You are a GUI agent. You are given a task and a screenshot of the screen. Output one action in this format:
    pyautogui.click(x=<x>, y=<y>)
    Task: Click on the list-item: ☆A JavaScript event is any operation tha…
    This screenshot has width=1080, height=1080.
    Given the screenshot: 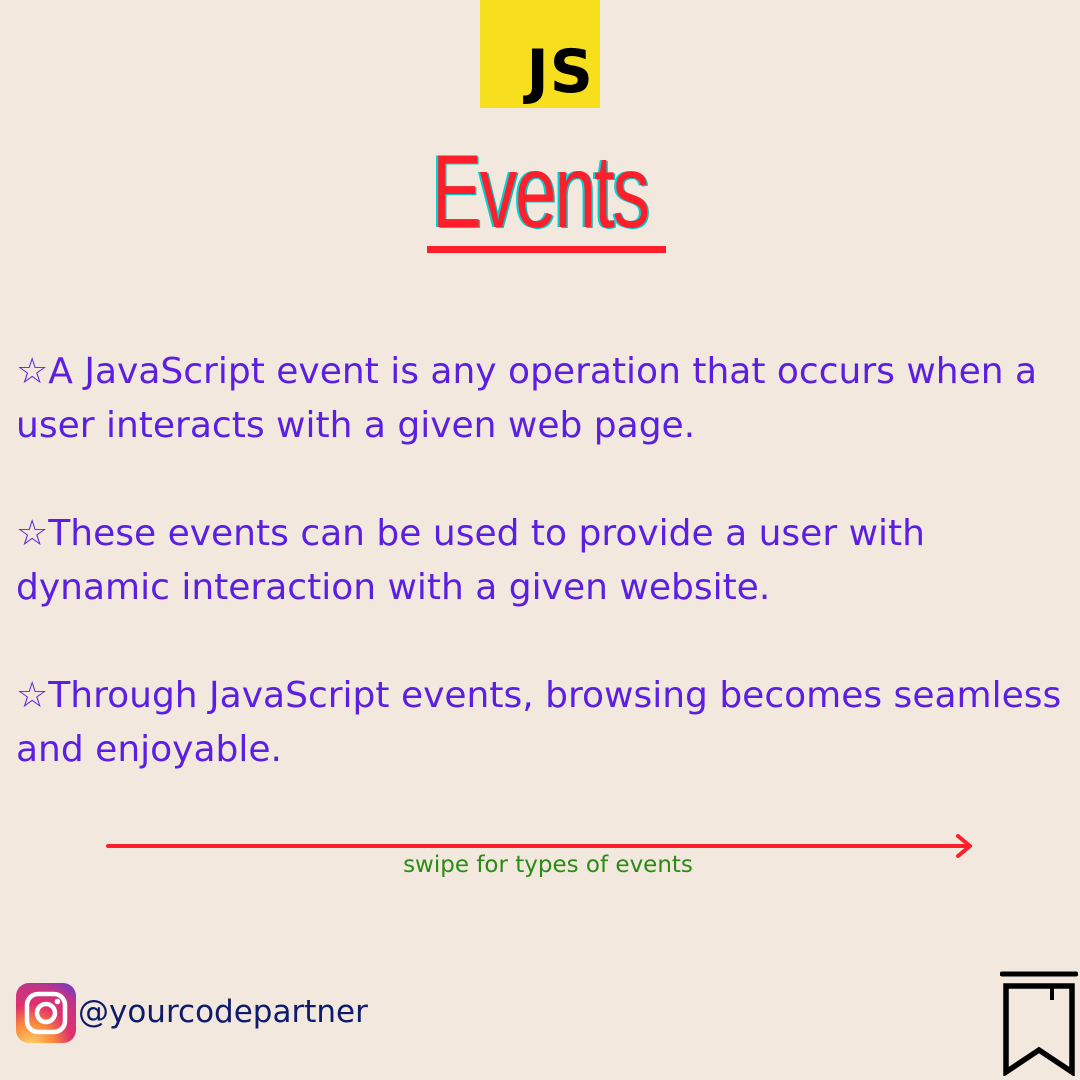 What is the action you would take?
    pyautogui.click(x=541, y=399)
    